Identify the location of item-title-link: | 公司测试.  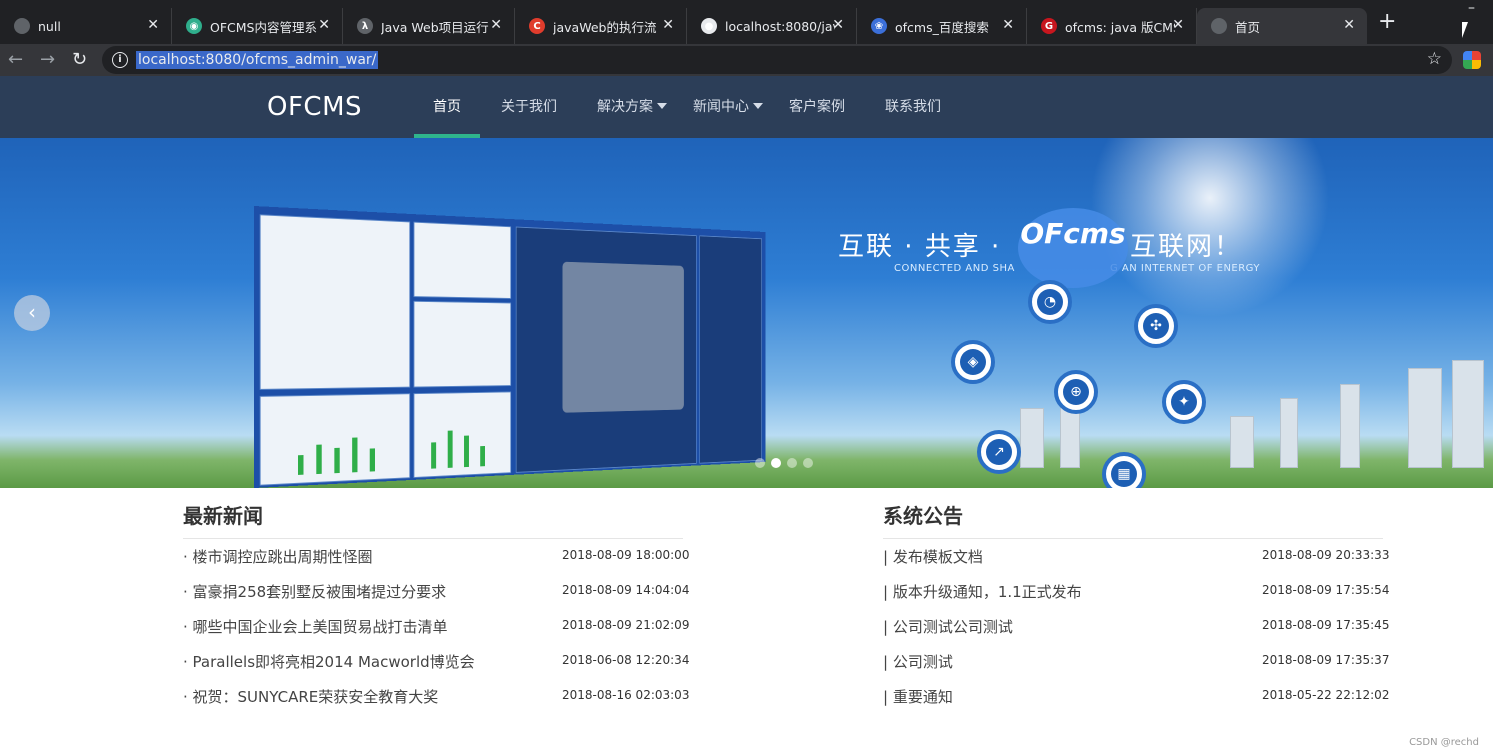
(918, 661).